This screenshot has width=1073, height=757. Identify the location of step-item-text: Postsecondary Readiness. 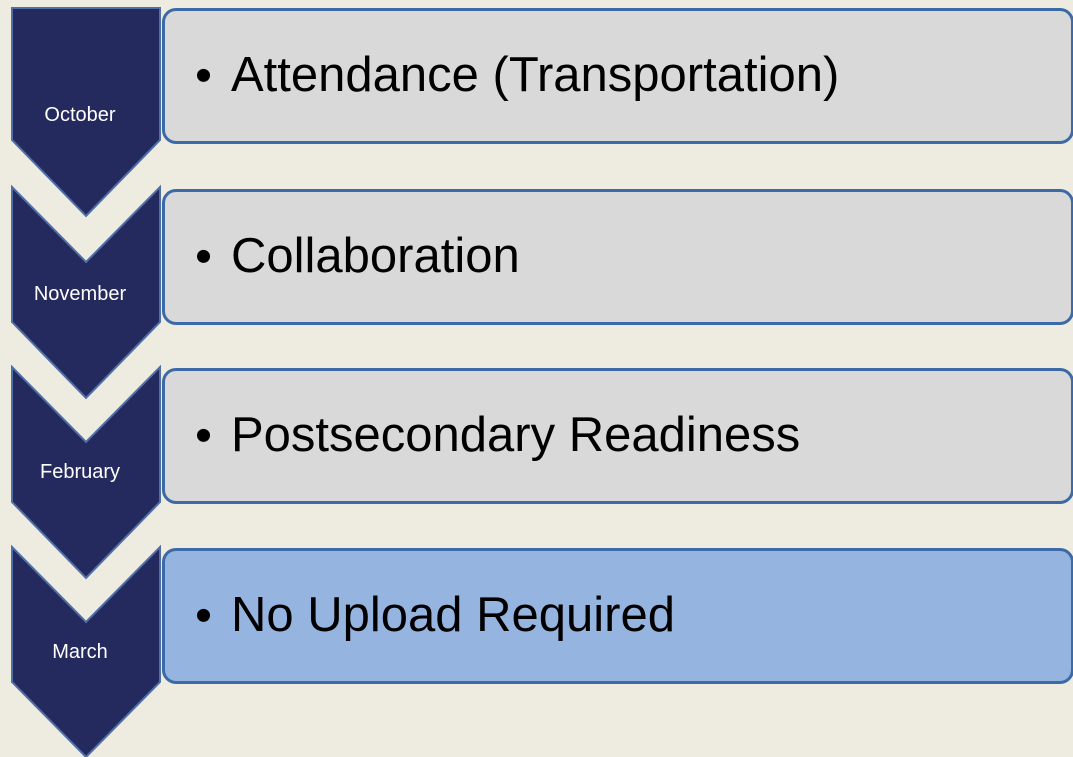
(516, 434).